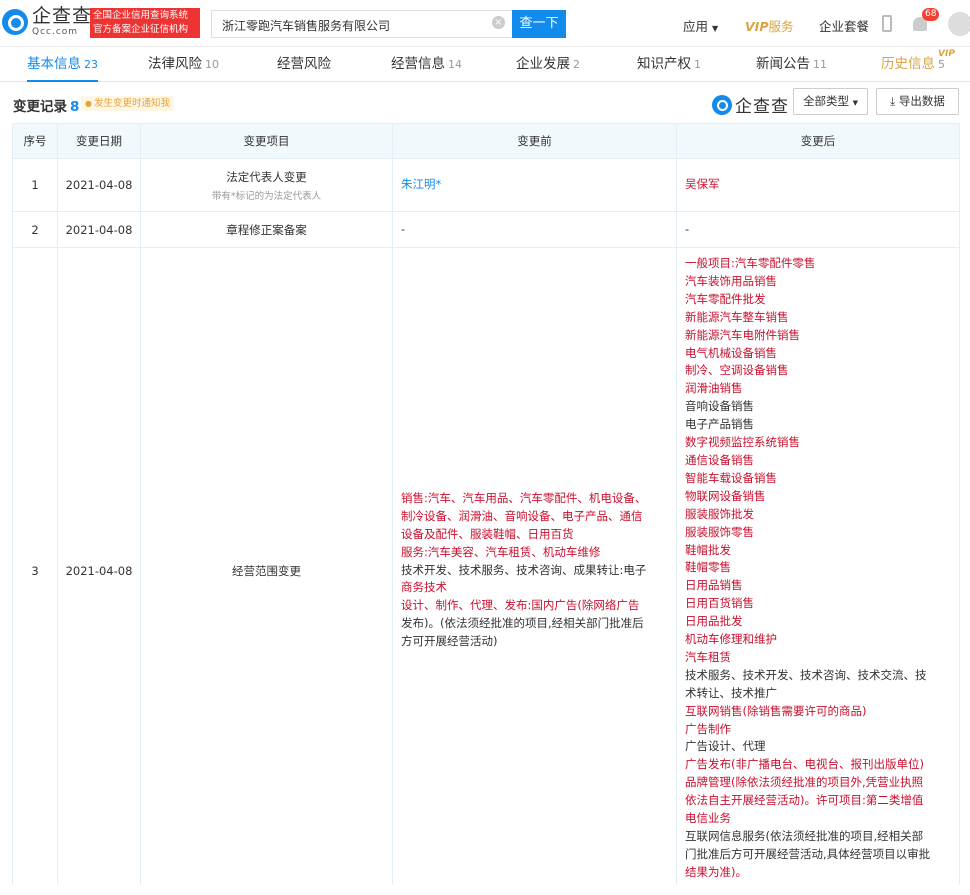 This screenshot has height=895, width=970. Describe the element at coordinates (719, 513) in the screenshot. I see `value-line: 服装服饰批发` at that location.